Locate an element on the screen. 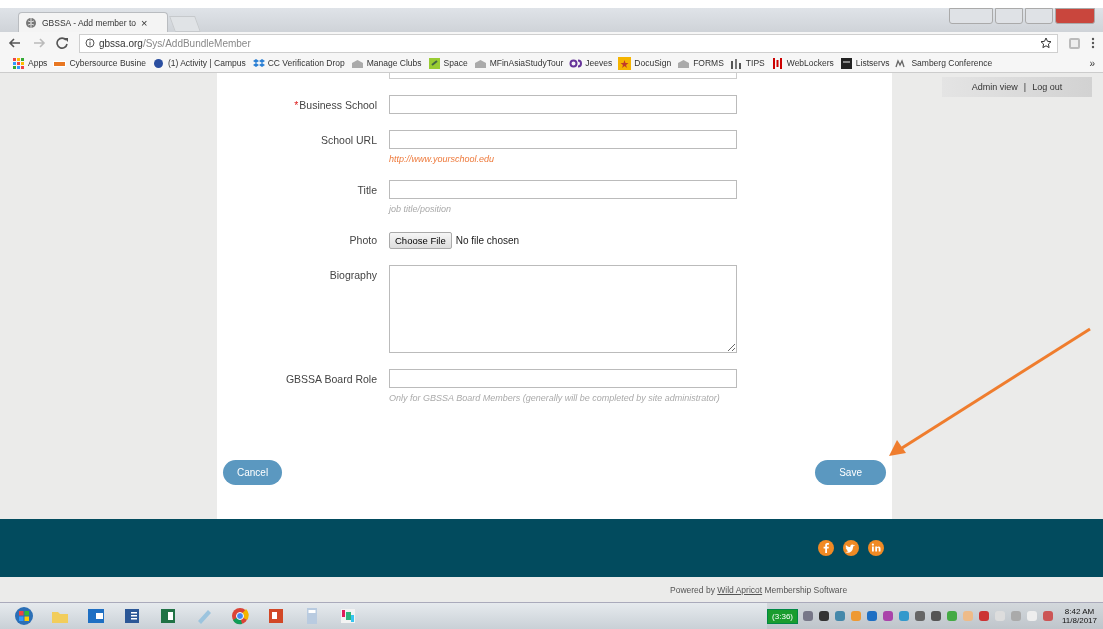  globe-icon is located at coordinates (31, 22).